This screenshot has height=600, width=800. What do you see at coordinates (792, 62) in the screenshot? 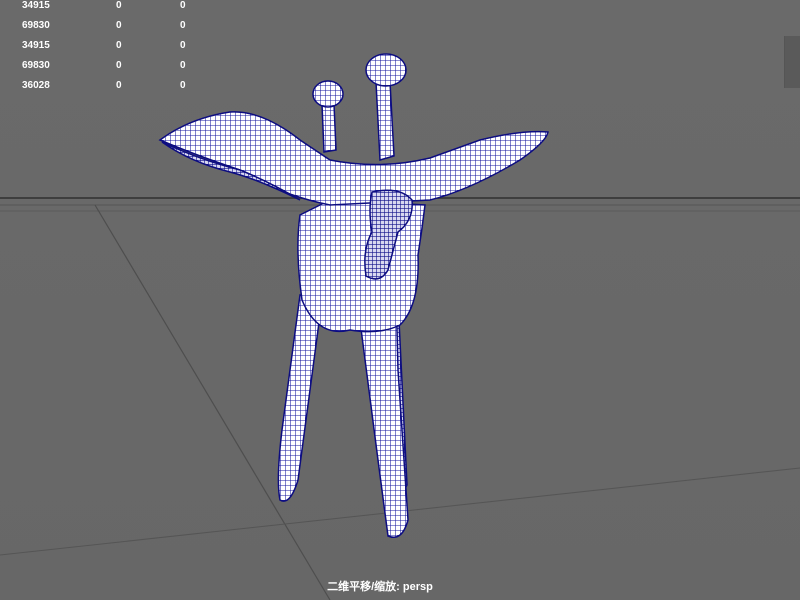
I see `viewport-scroll-handle` at bounding box center [792, 62].